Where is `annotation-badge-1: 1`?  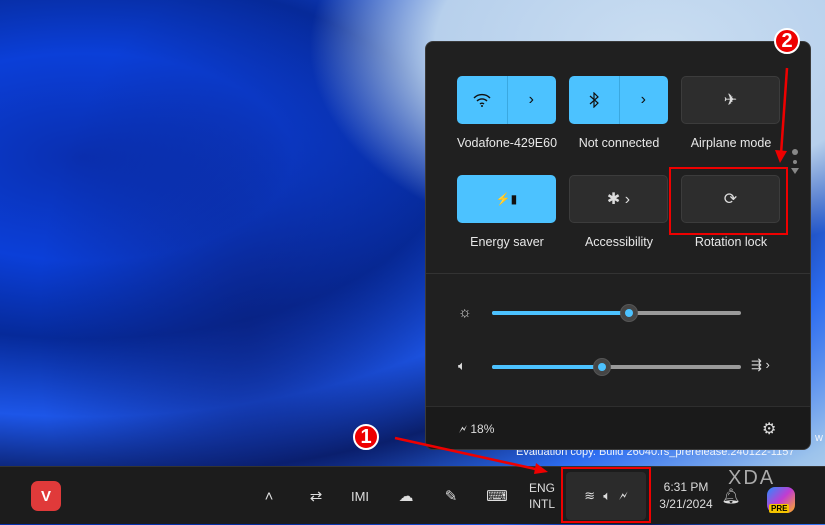 annotation-badge-1: 1 is located at coordinates (366, 437).